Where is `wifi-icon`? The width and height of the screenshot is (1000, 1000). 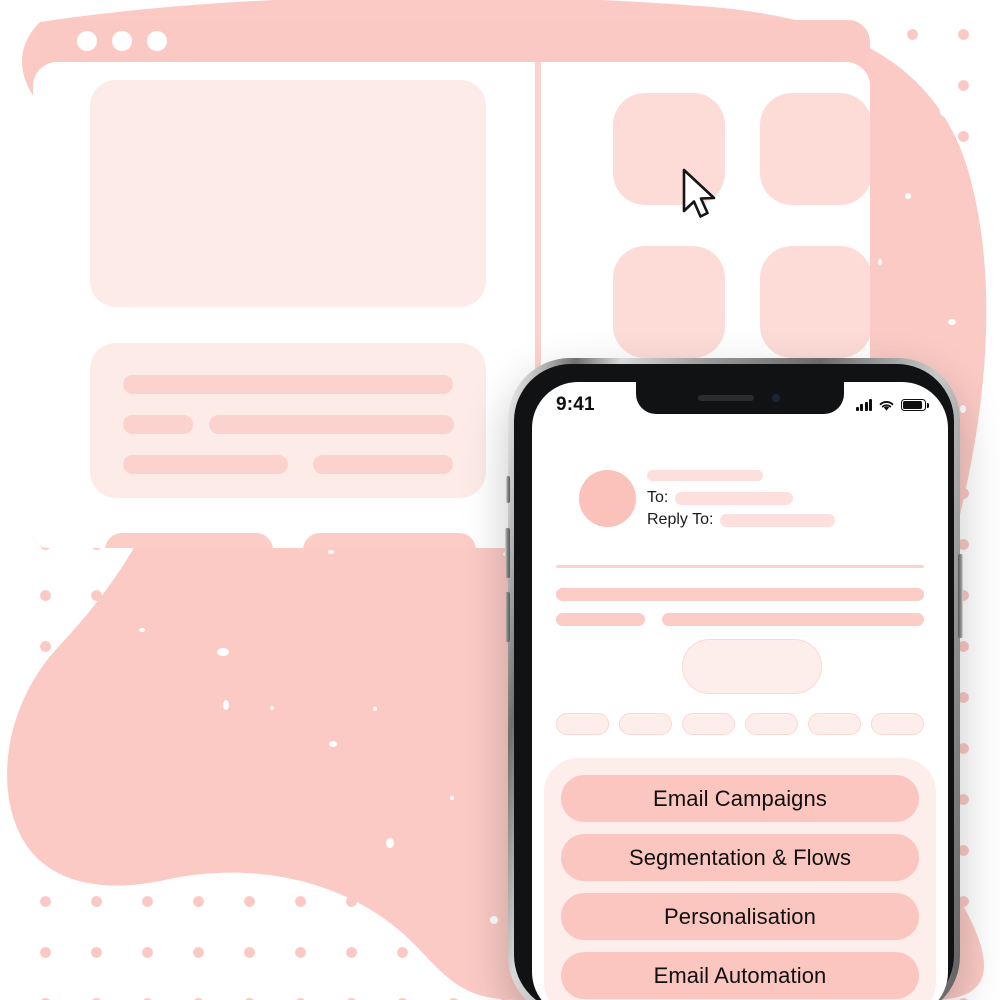
wifi-icon is located at coordinates (886, 405).